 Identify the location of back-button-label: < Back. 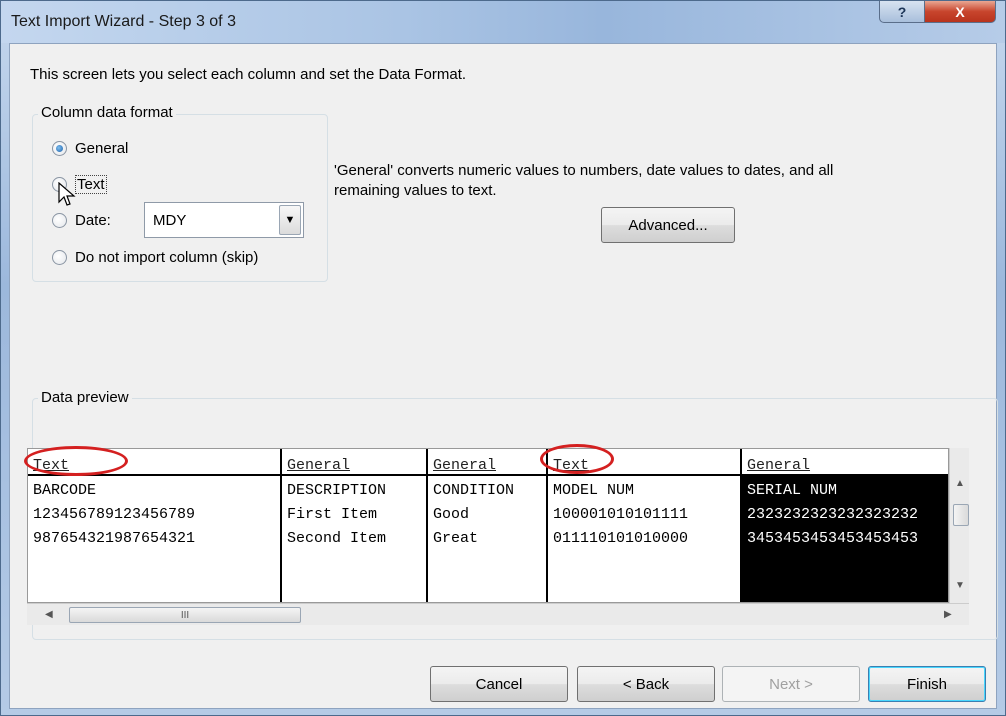
(646, 684).